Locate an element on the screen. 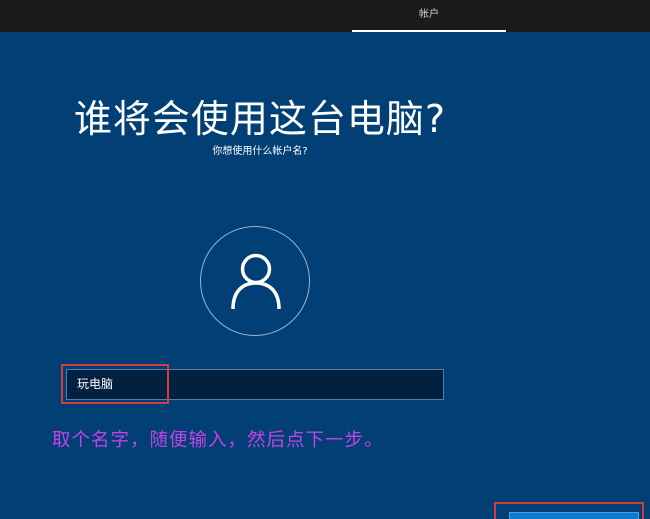 This screenshot has width=650, height=519. instruction-annotation: 取个名字，随便输入，然后点下一步。 is located at coordinates (218, 440).